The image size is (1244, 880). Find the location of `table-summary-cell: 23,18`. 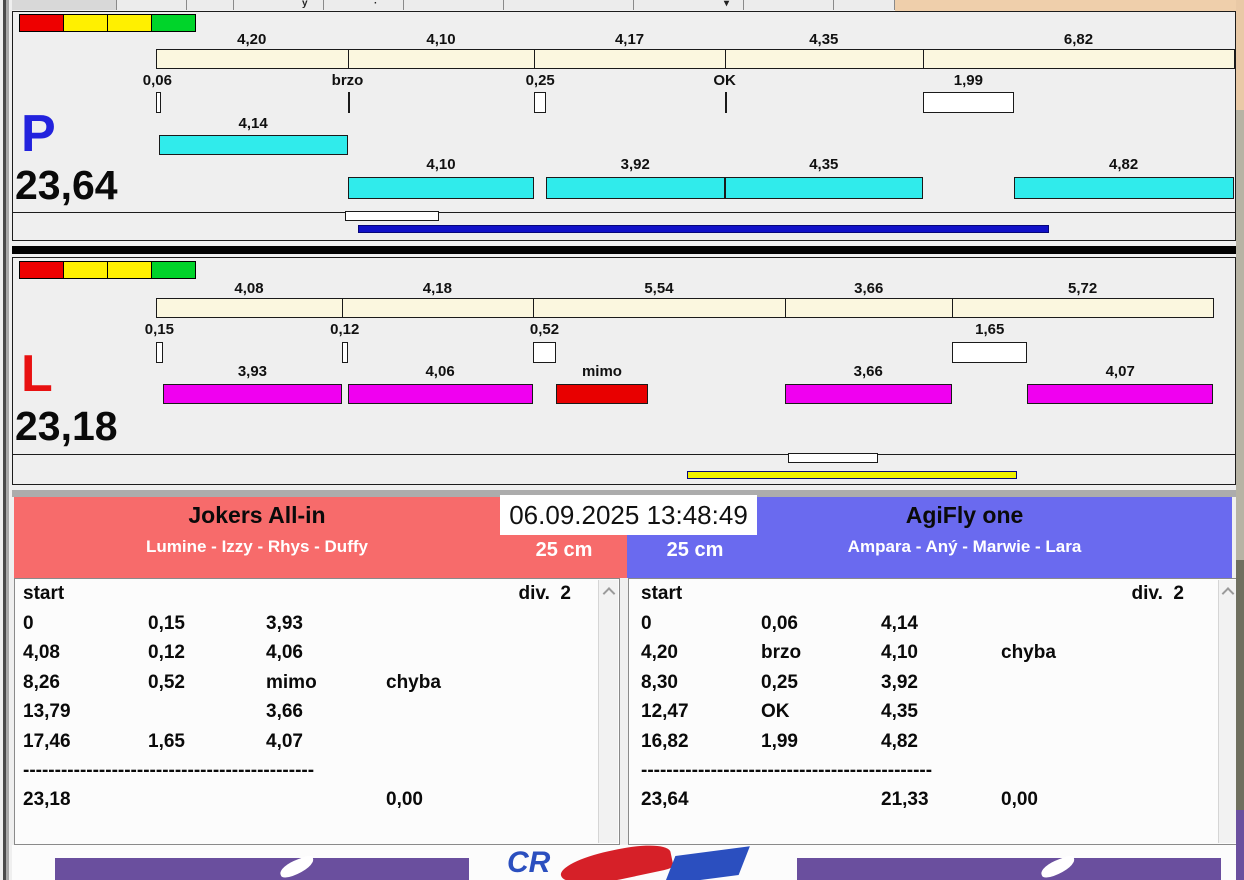

table-summary-cell: 23,18 is located at coordinates (47, 799).